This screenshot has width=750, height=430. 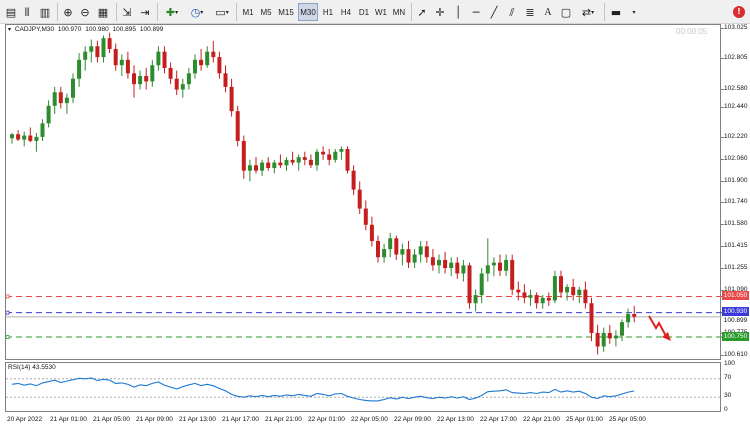 I want to click on indicators-icon: ✚ ▾, so click(x=172, y=12).